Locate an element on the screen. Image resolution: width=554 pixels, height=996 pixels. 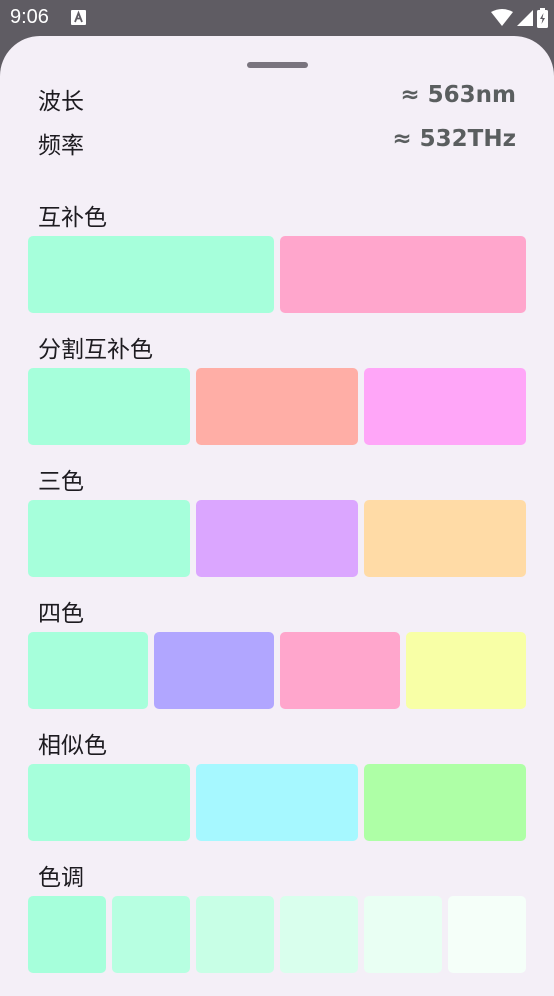
cell-signal-icon is located at coordinates (525, 18).